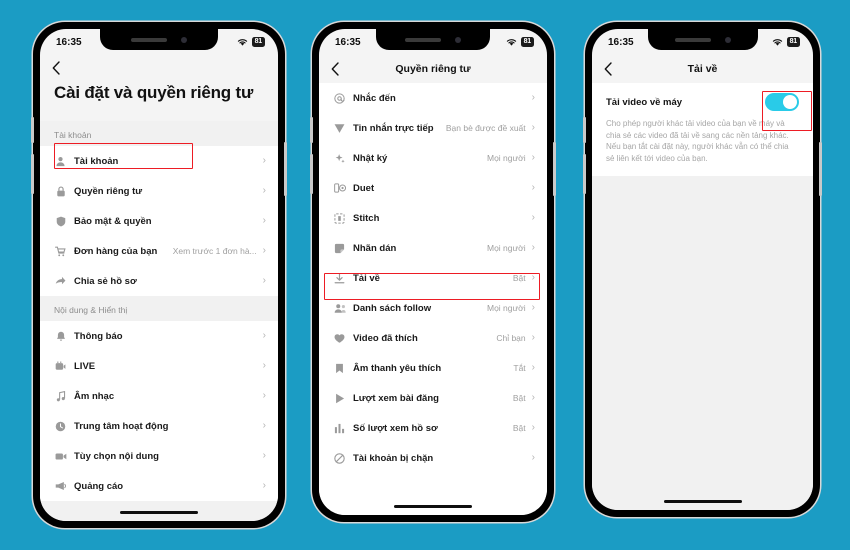  Describe the element at coordinates (159, 251) in the screenshot. I see `row-don-hang-cua-ban: Đơn hàng của bạn Xem trước 1 đơn hà... ›` at that location.